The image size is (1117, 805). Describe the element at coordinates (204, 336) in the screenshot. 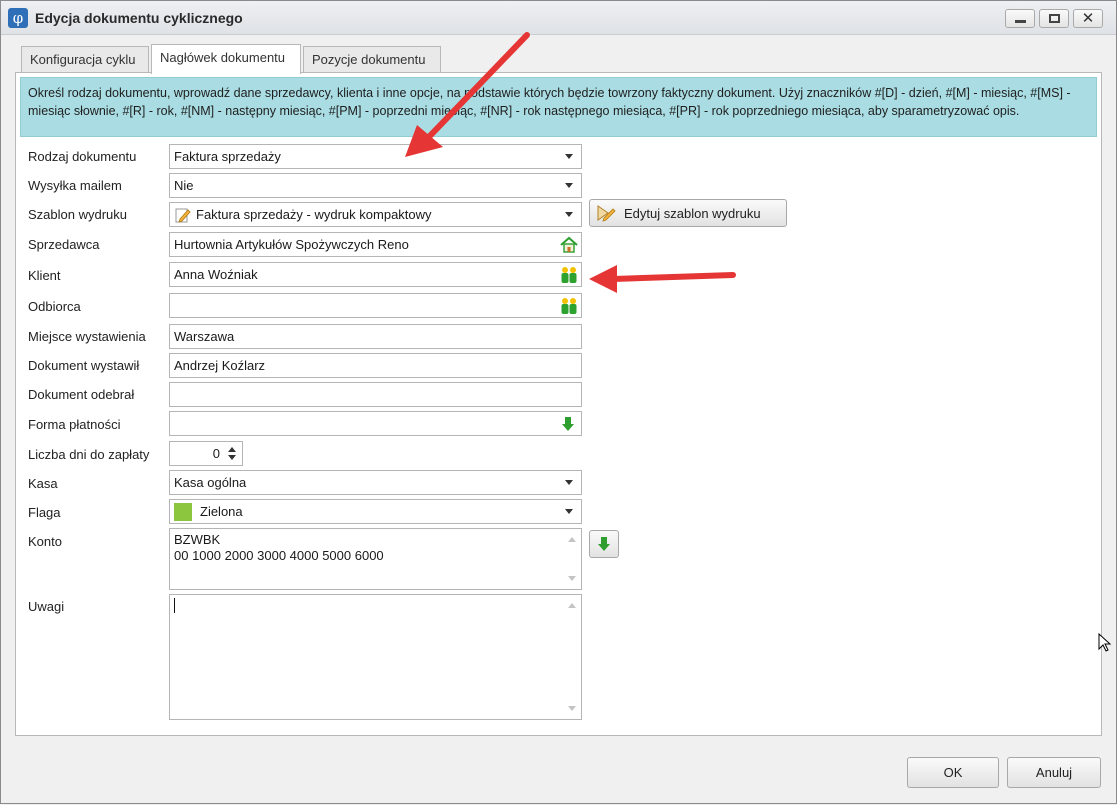

I see `miejsce-value: Warszawa` at that location.